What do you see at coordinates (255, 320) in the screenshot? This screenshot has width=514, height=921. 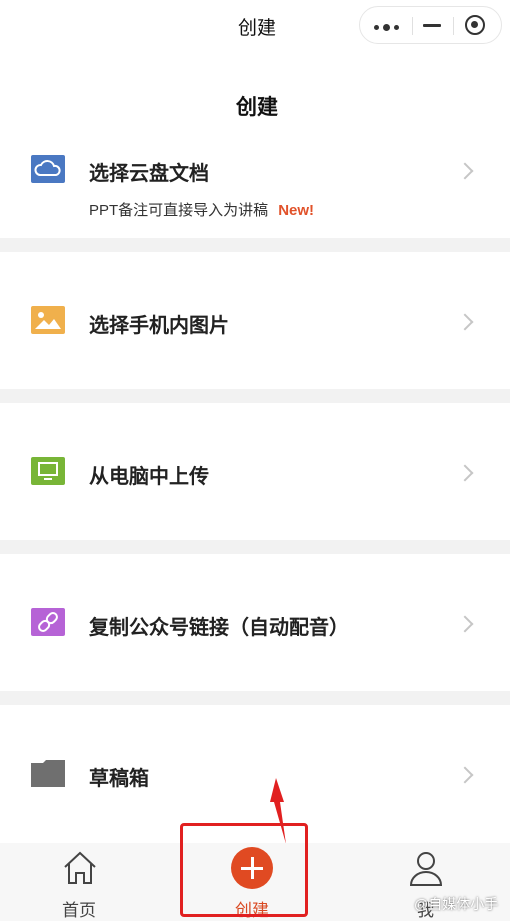 I see `menu-item-phone-images: 选择手机内图片` at bounding box center [255, 320].